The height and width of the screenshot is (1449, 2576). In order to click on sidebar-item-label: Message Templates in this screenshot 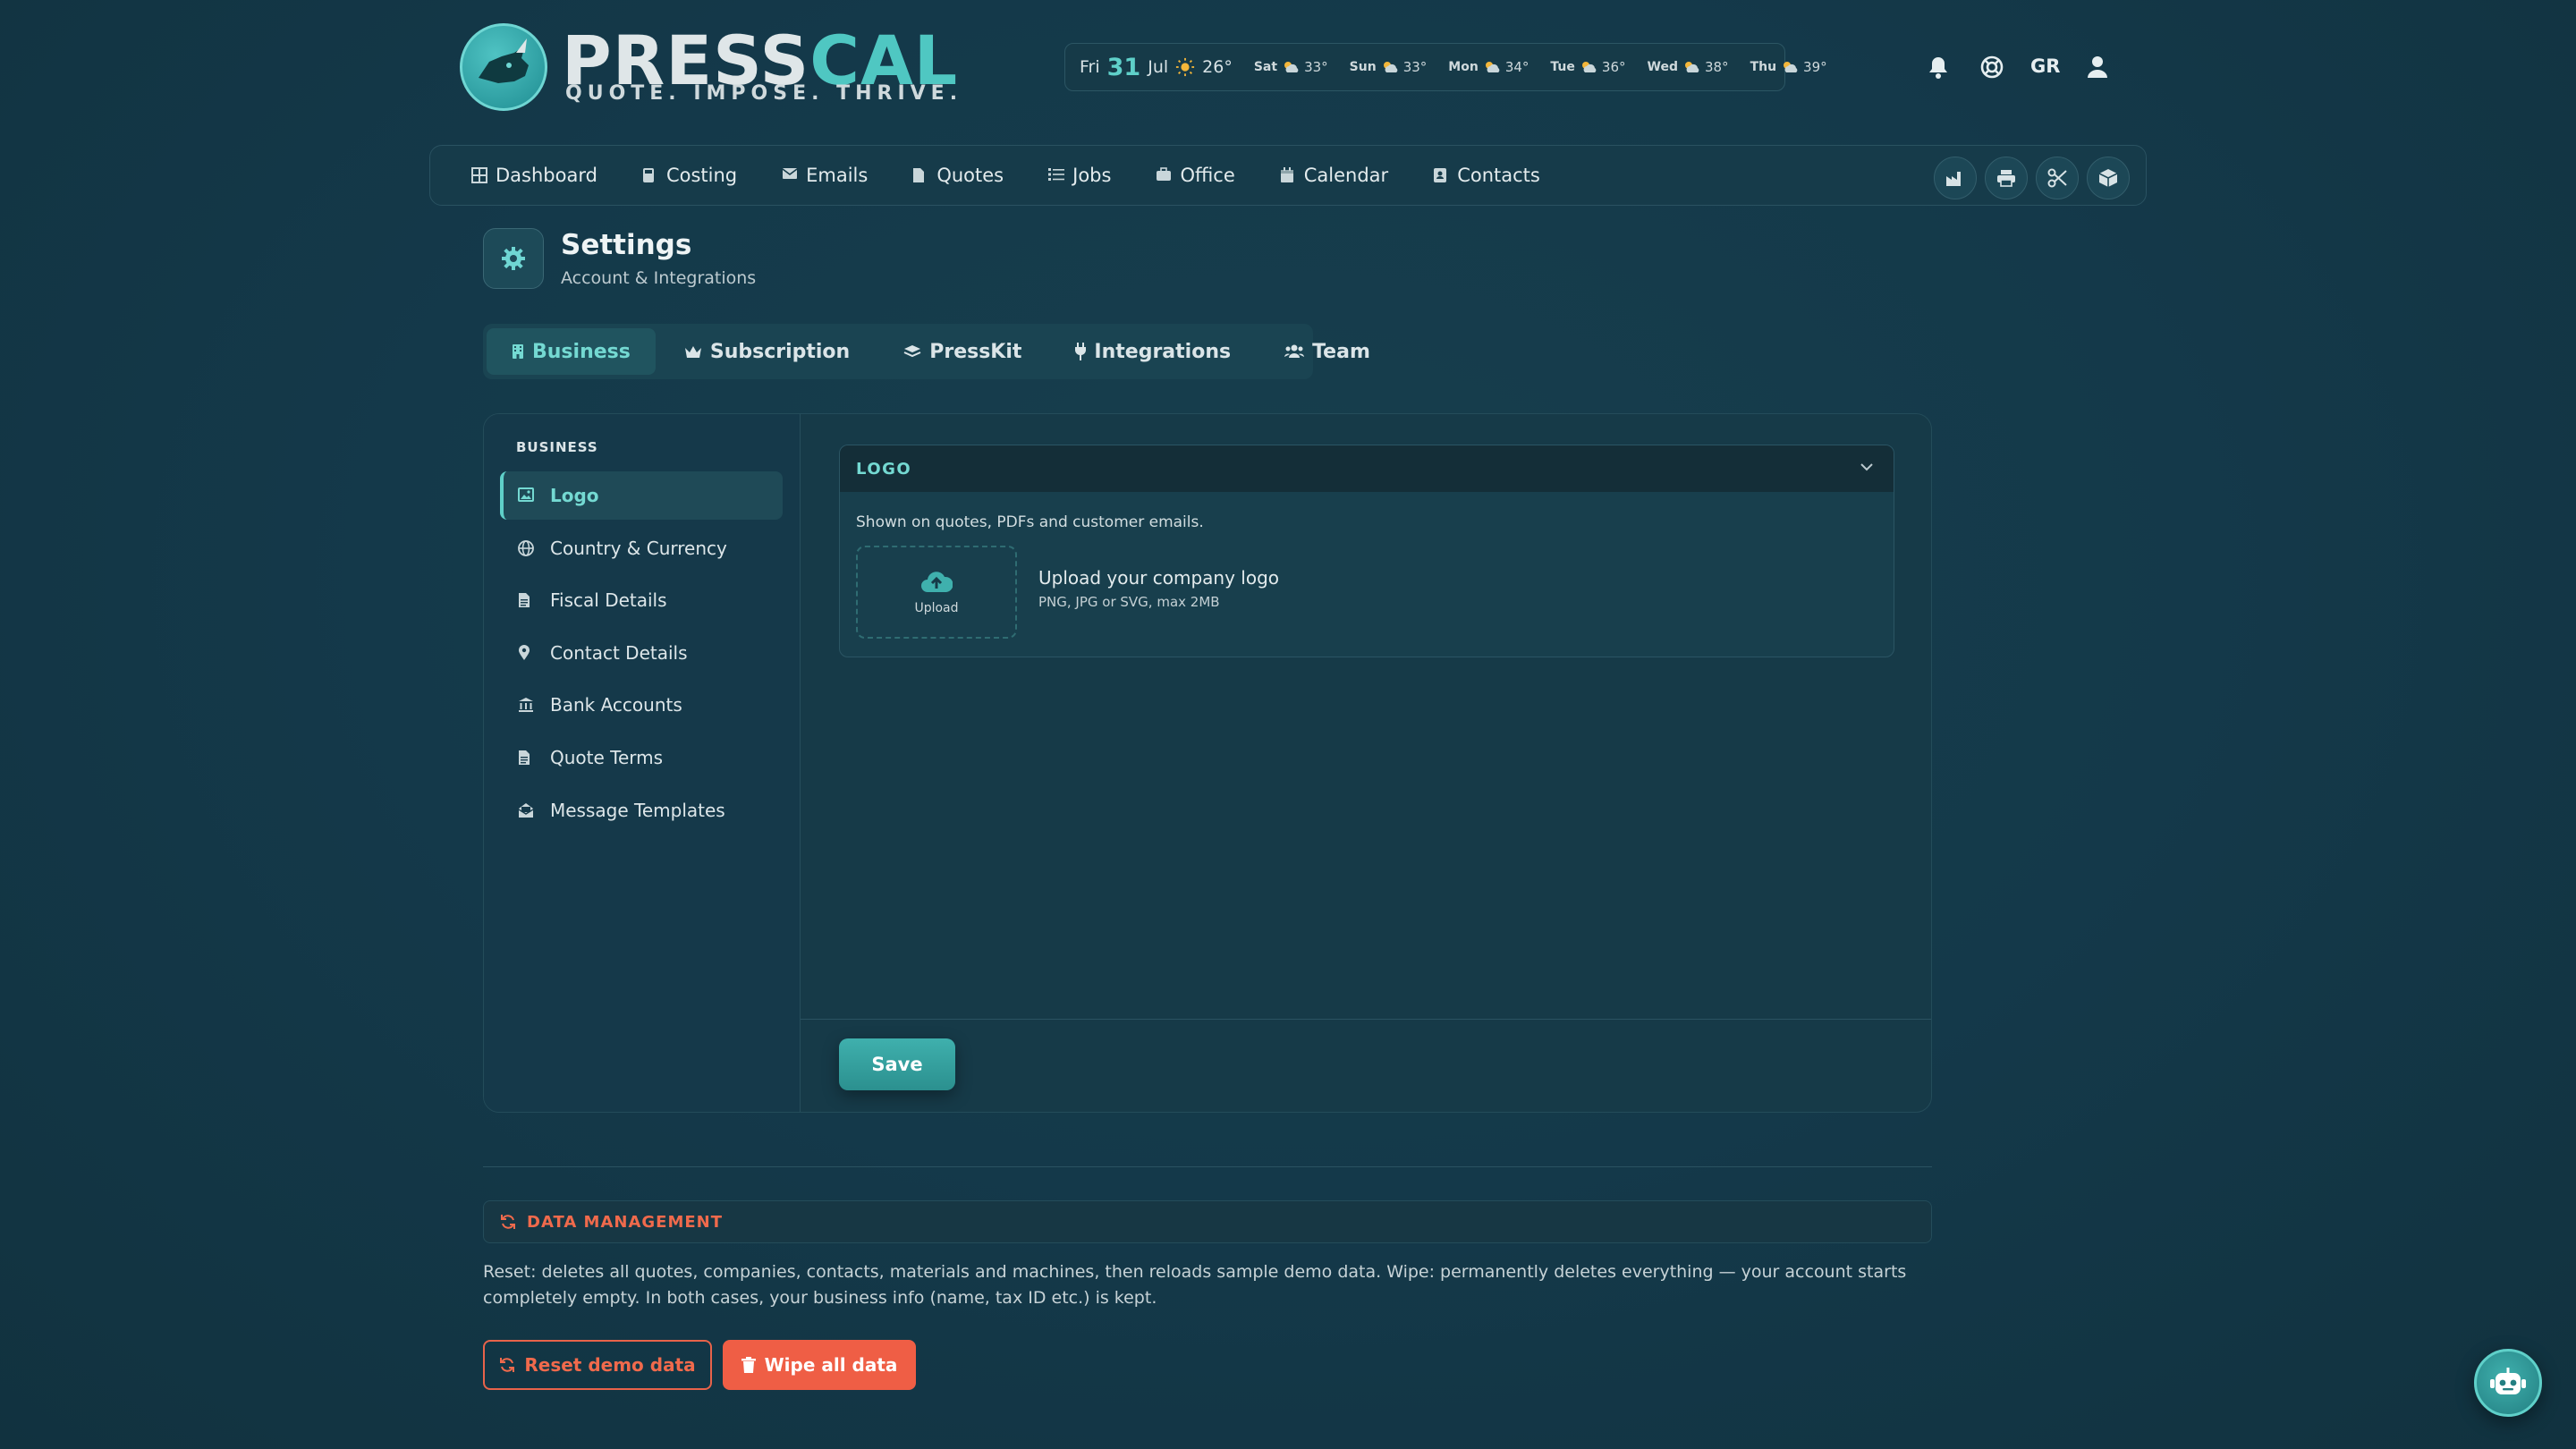, I will do `click(637, 810)`.